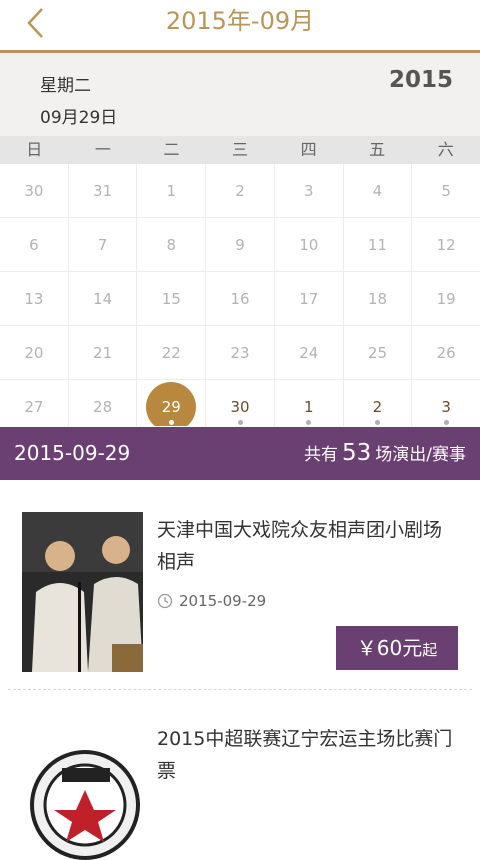 The width and height of the screenshot is (480, 860). I want to click on calendar-day: 9, so click(240, 245).